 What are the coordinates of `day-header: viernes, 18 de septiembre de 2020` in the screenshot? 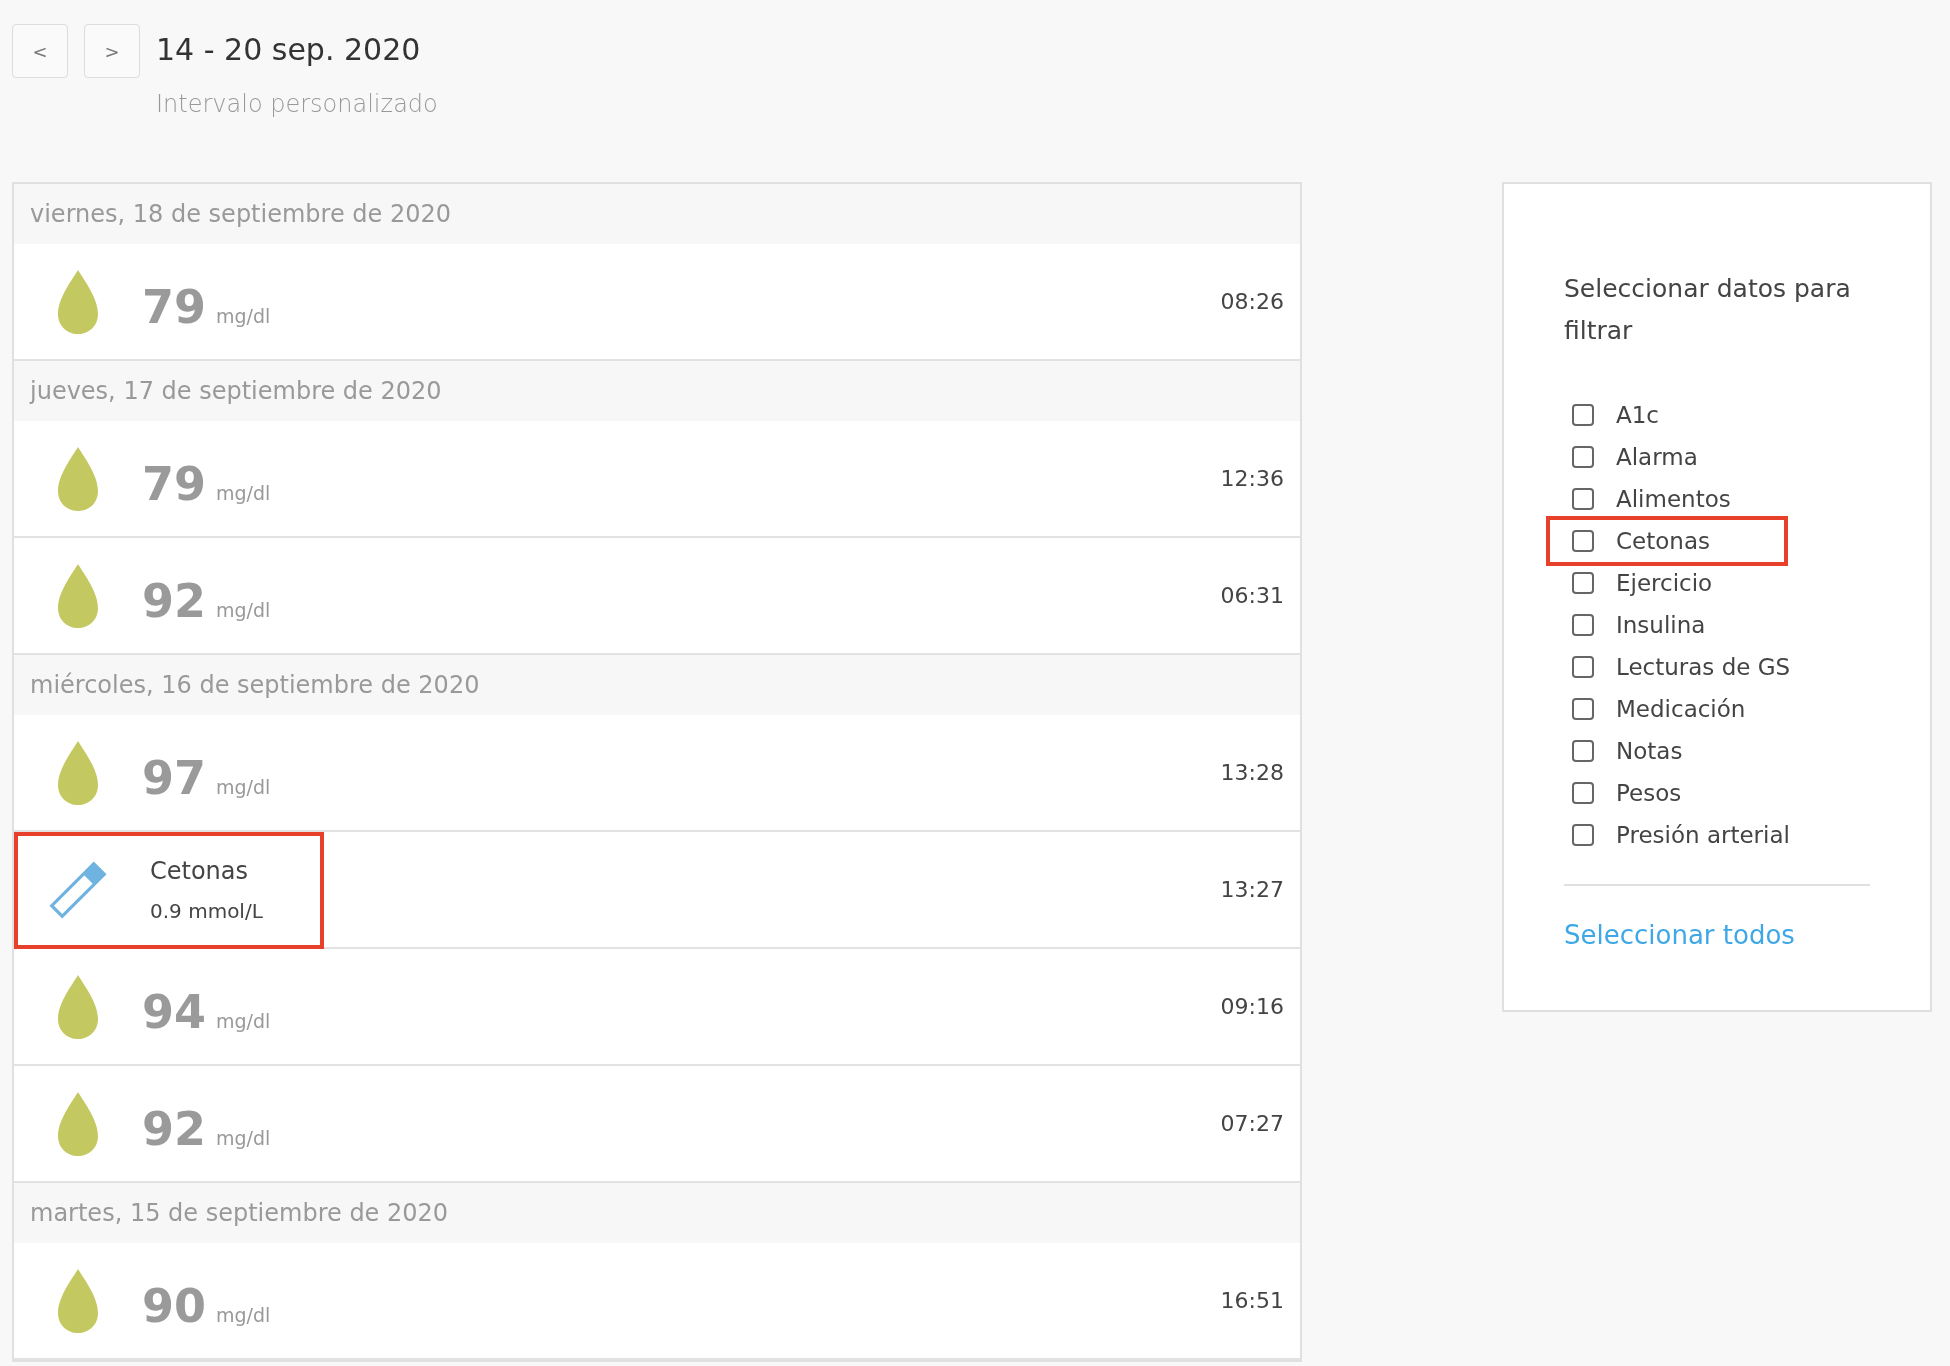 It's located at (241, 214).